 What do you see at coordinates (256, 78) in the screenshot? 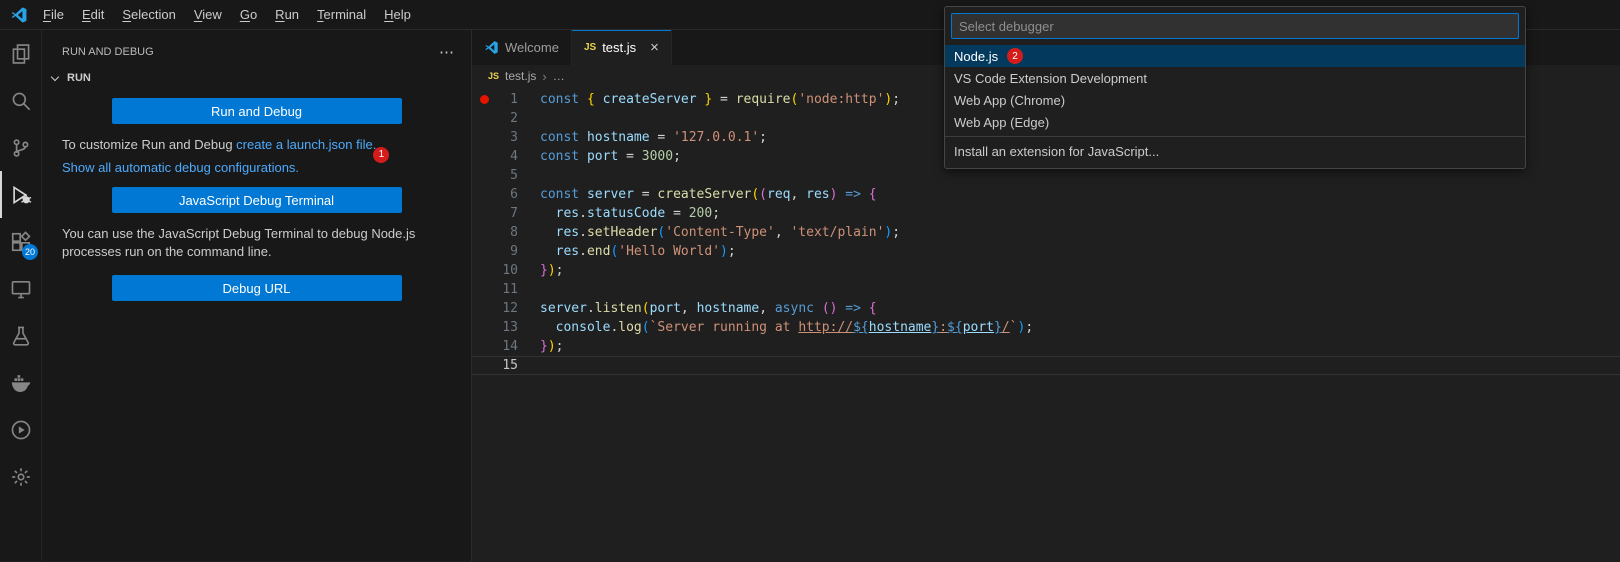
I see `run-section-header: RUN` at bounding box center [256, 78].